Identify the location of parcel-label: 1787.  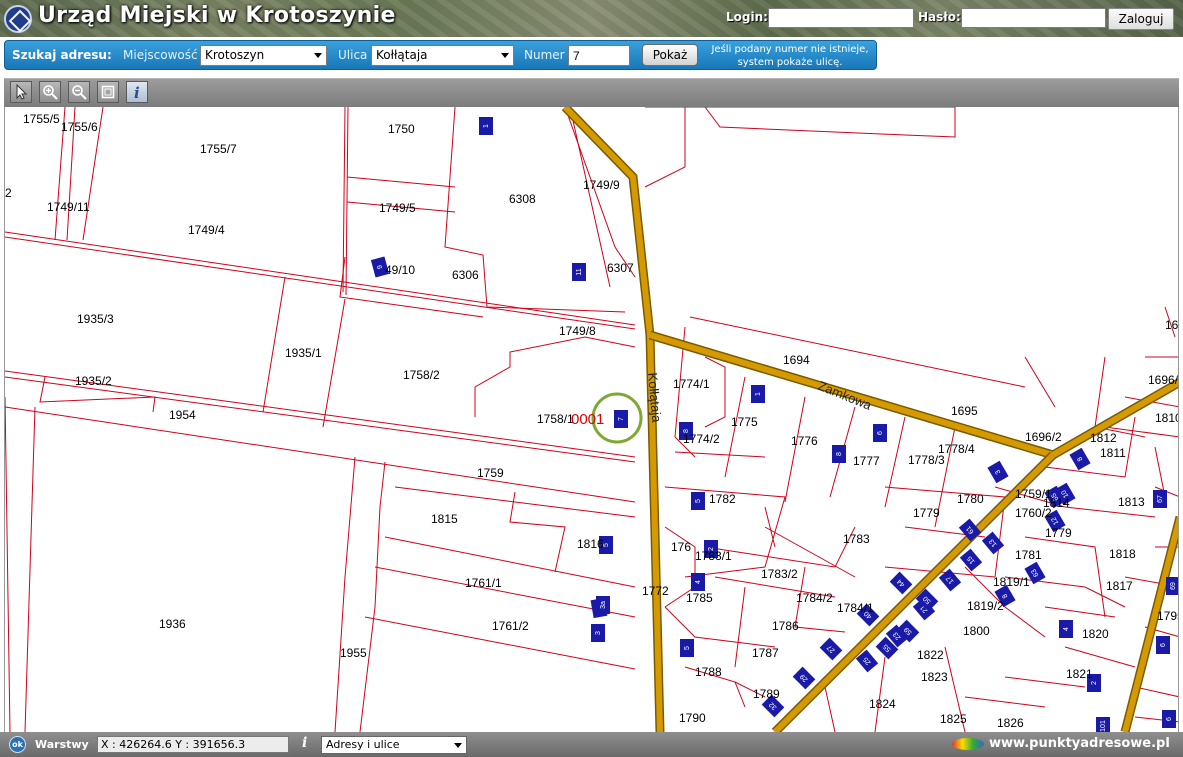
(765, 653).